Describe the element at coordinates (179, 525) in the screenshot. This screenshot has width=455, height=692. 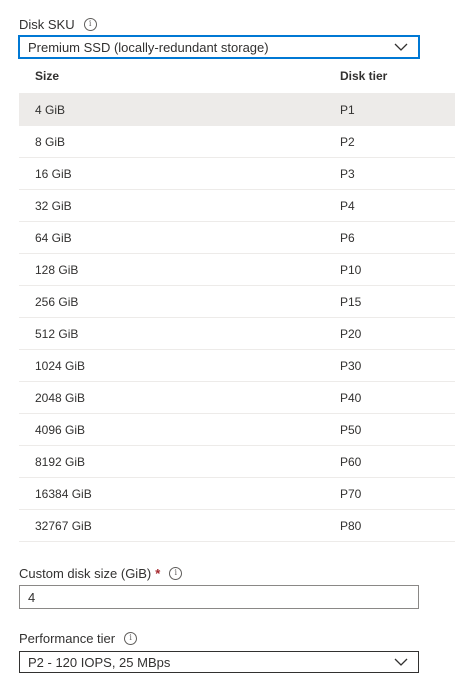
I see `size-cell: 32767 GiB` at that location.